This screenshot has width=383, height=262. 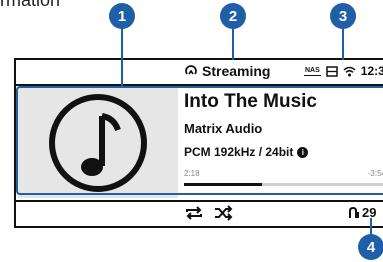 I want to click on callout-number: 1, so click(x=122, y=16).